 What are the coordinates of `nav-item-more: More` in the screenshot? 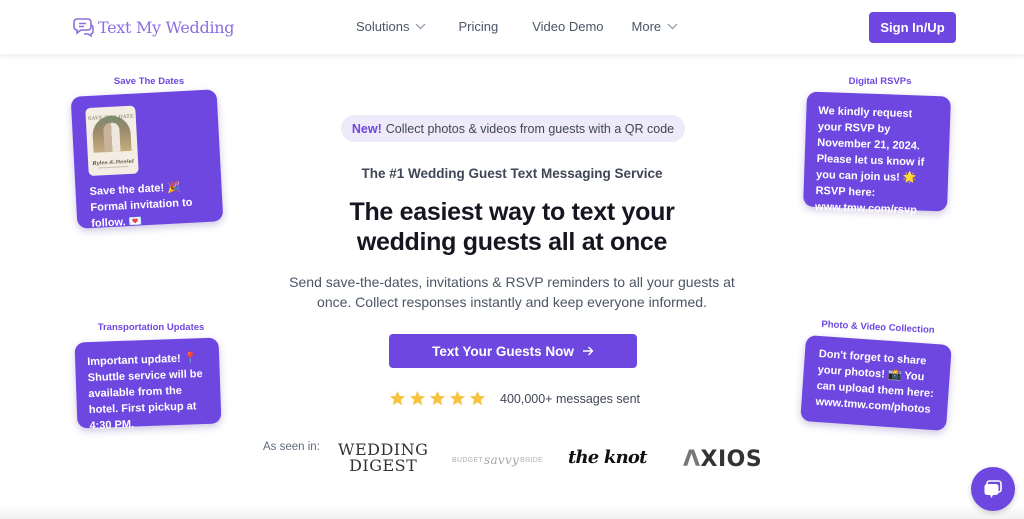 It's located at (655, 26).